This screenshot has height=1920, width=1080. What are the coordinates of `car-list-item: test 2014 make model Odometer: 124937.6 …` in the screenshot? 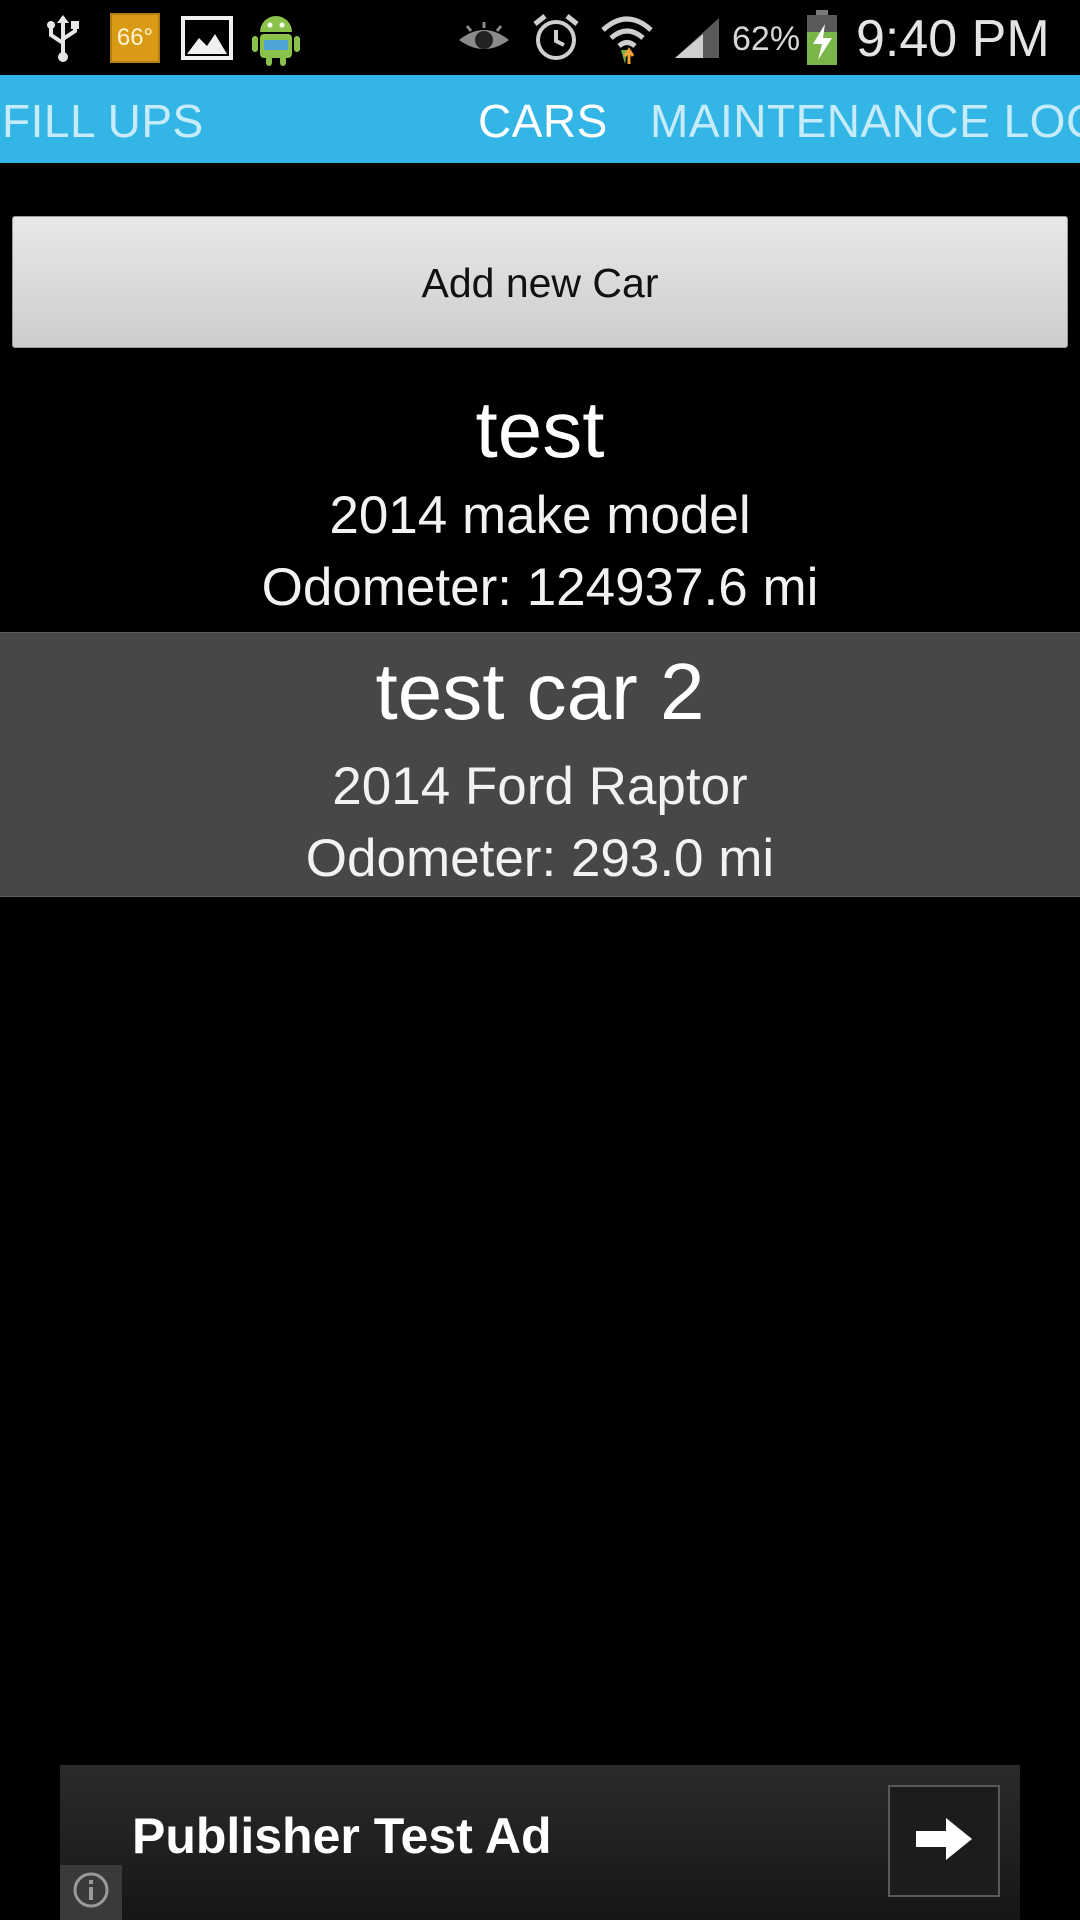 It's located at (540, 506).